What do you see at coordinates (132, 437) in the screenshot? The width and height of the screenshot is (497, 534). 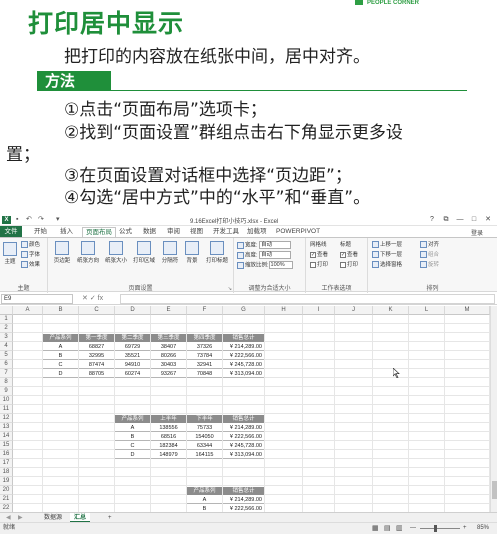 I see `table-cell: B` at bounding box center [132, 437].